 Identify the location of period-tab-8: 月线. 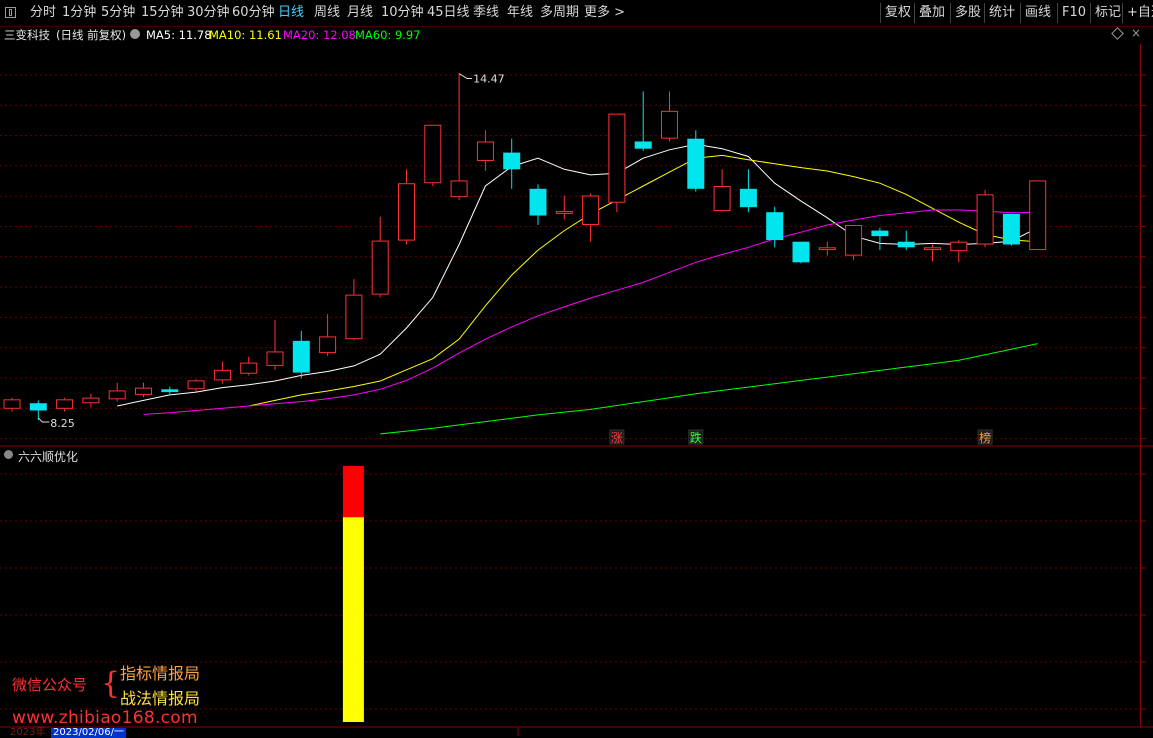
(360, 13).